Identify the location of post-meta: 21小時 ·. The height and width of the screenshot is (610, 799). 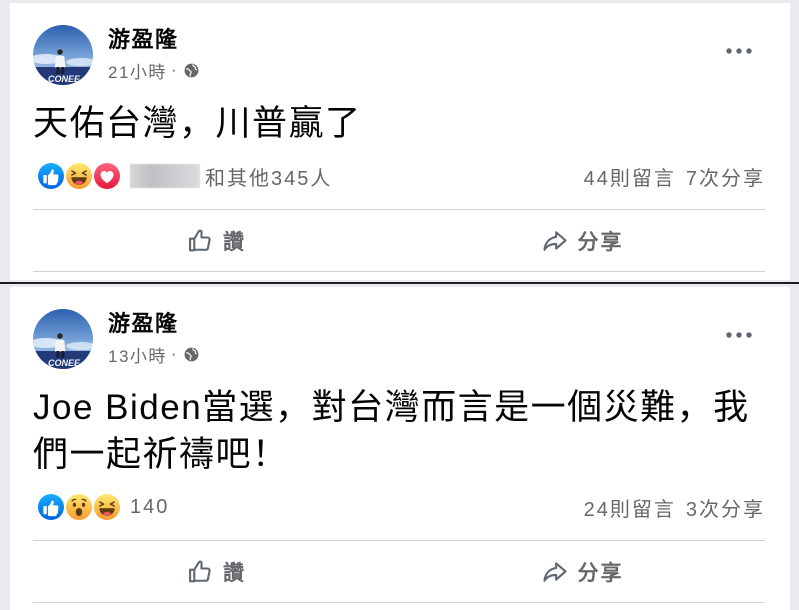
(153, 70).